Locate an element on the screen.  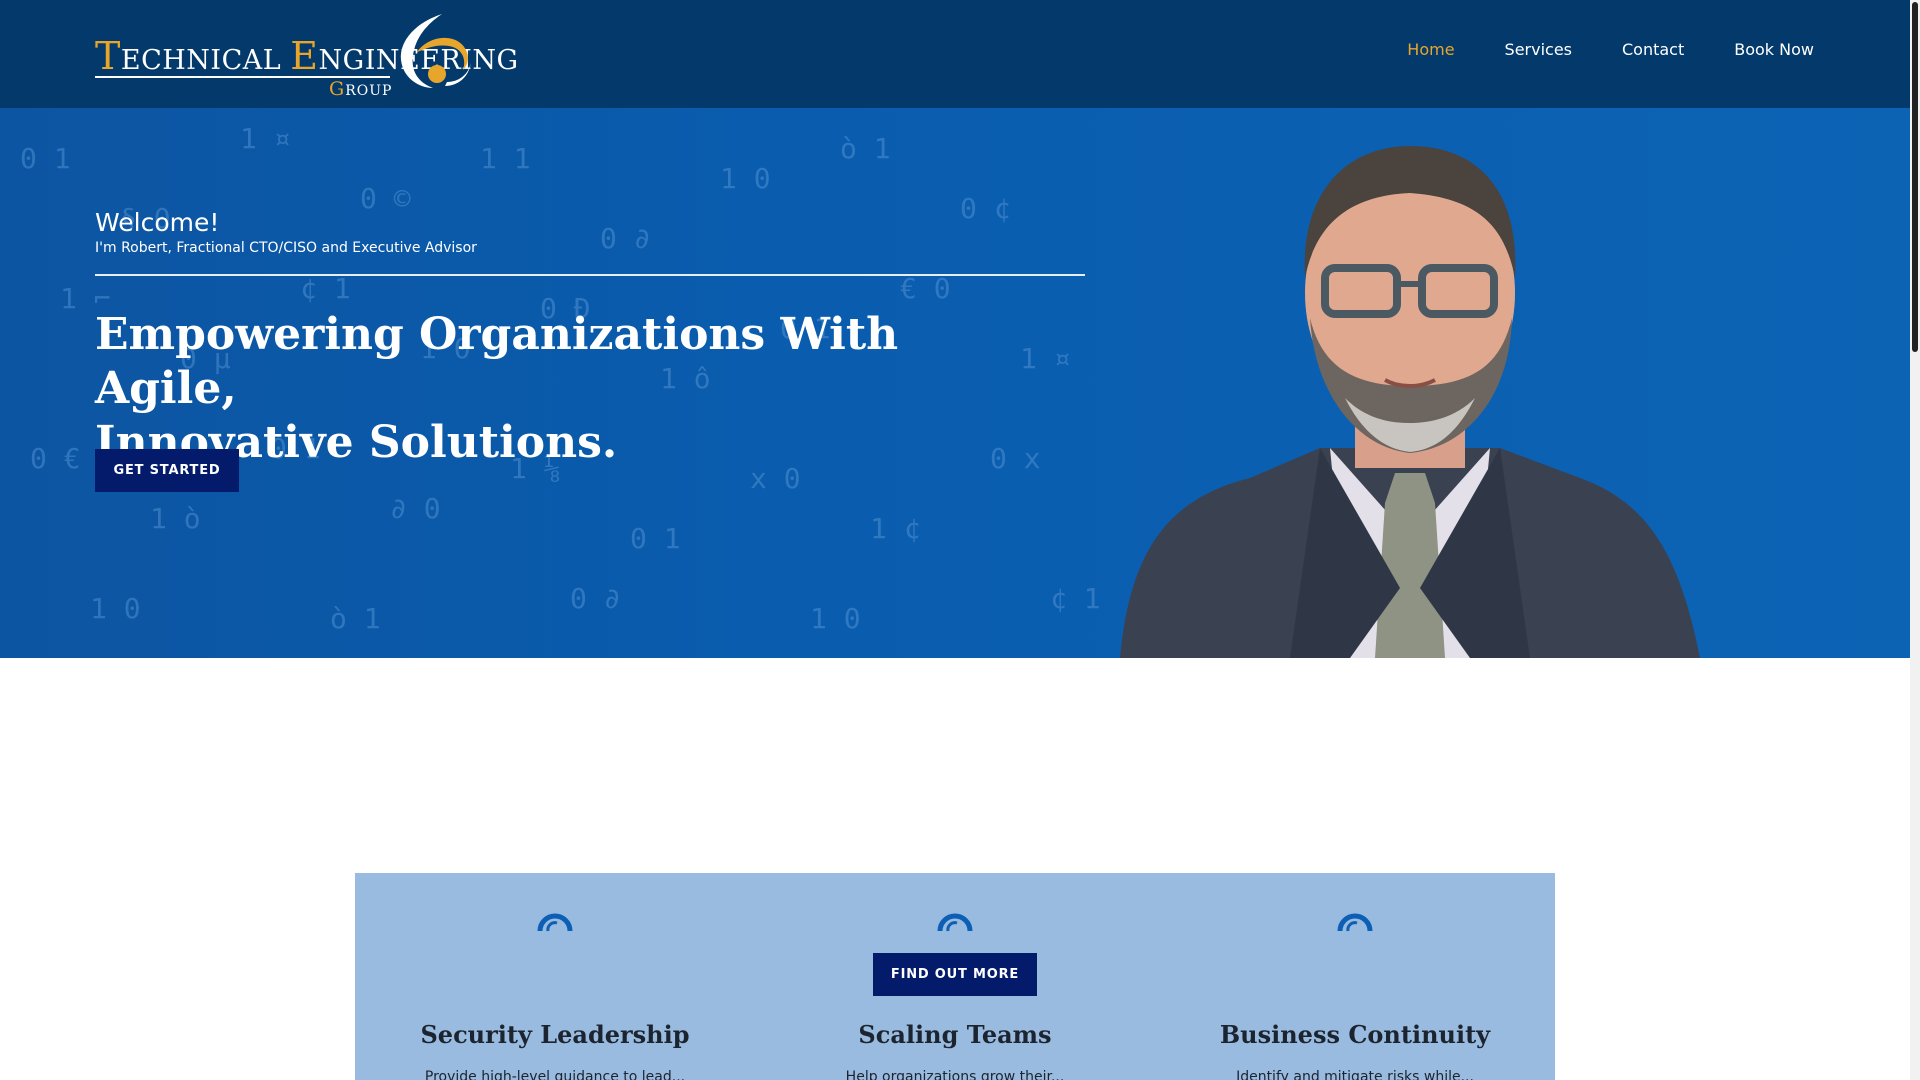
hero-welcome: Welcome! is located at coordinates (157, 222).